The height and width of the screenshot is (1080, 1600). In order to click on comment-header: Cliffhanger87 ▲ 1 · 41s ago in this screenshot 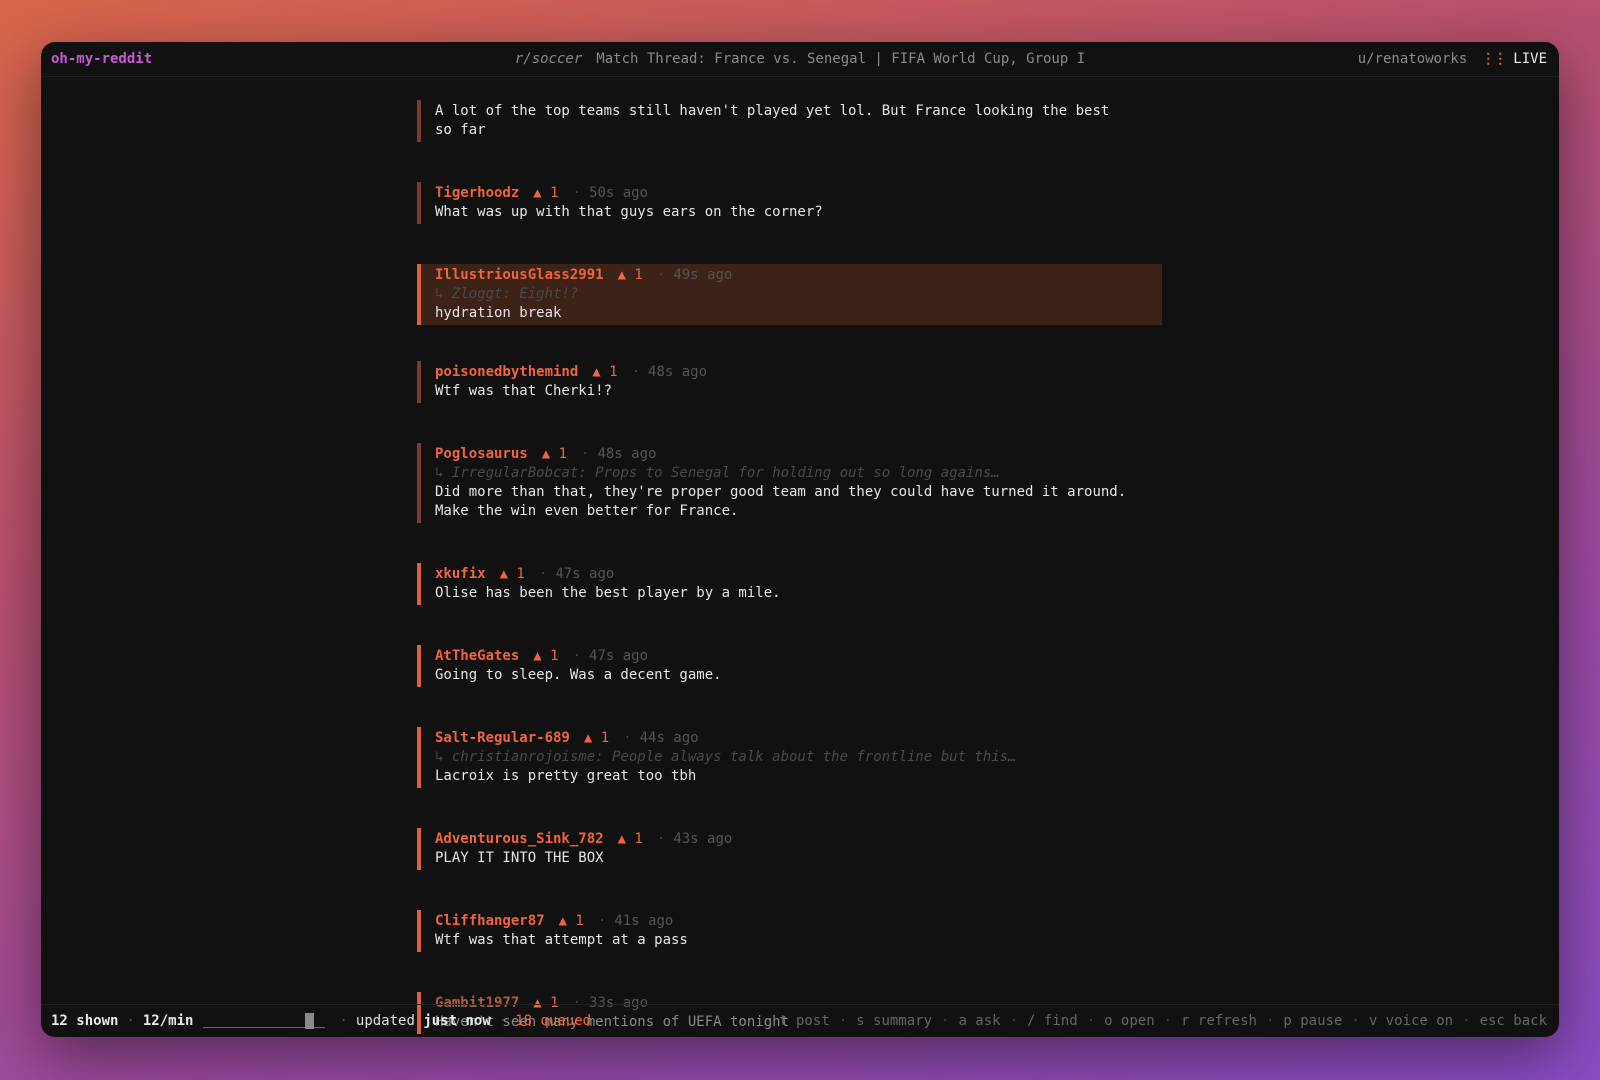, I will do `click(798, 921)`.